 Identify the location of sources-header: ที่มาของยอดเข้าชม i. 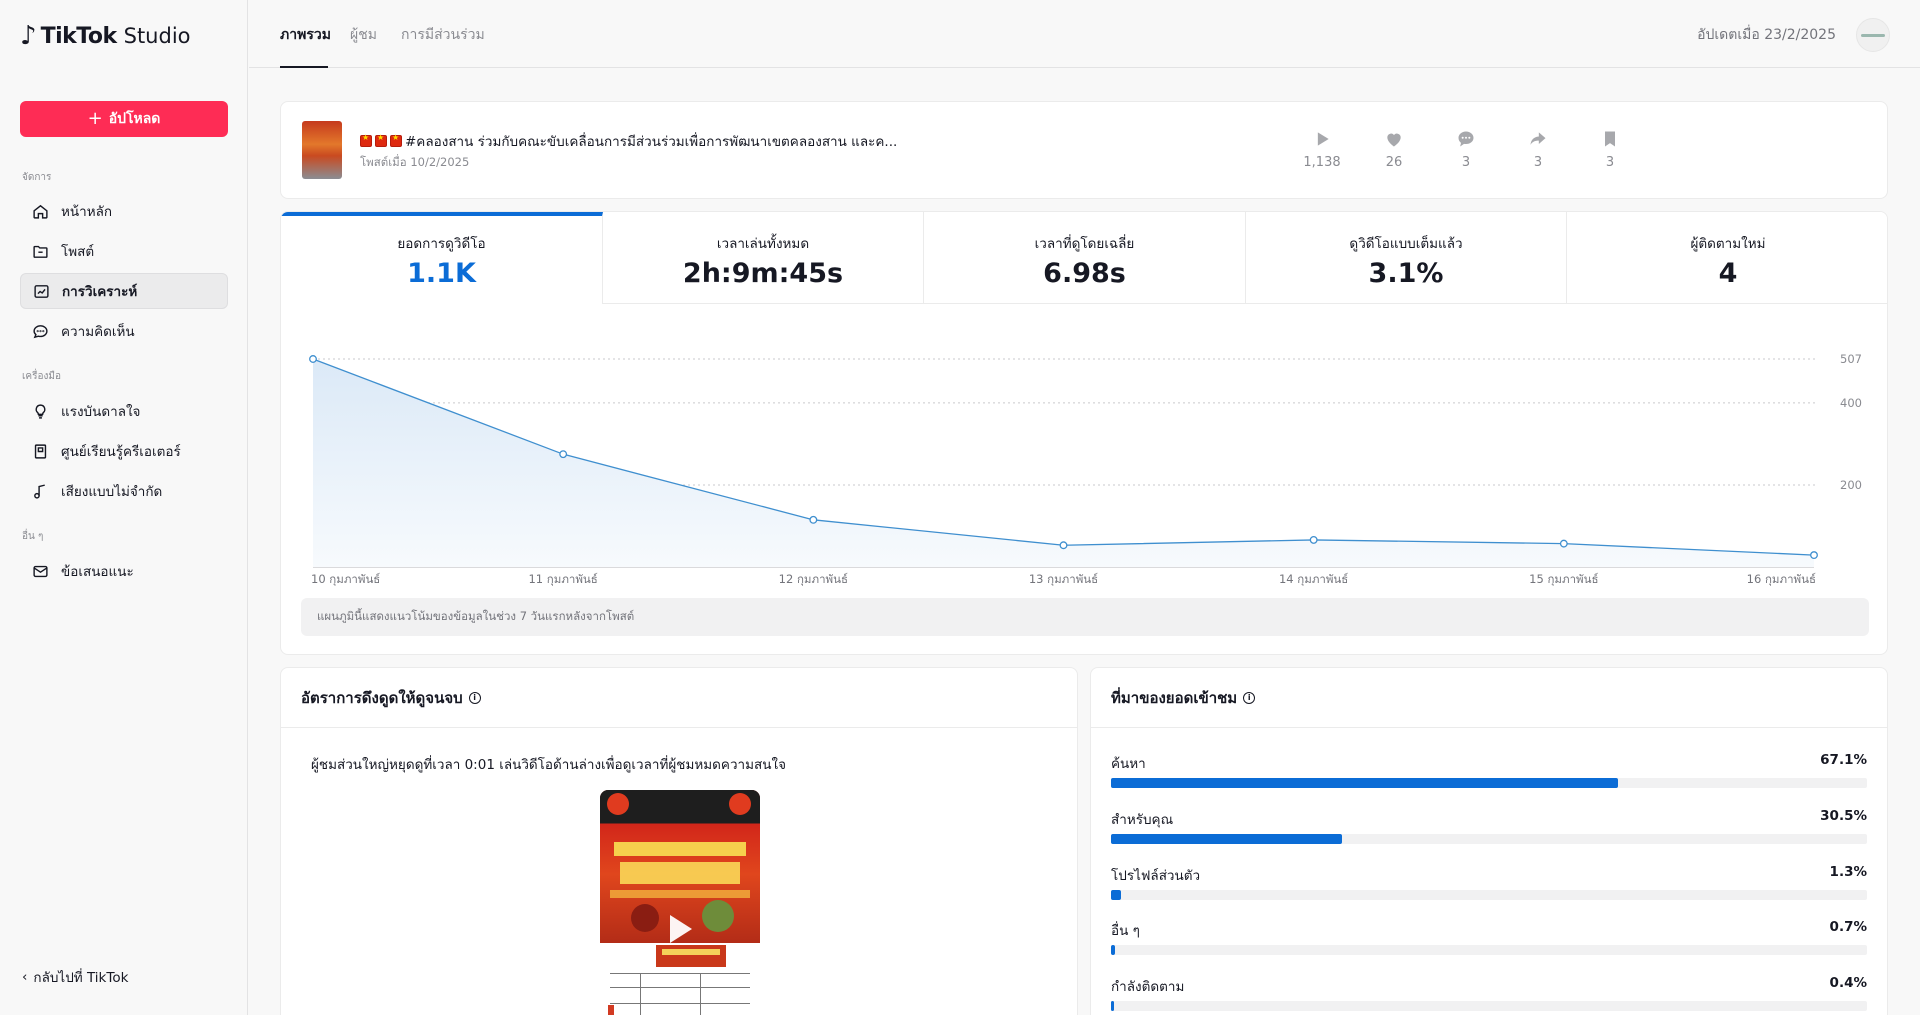
(1489, 698).